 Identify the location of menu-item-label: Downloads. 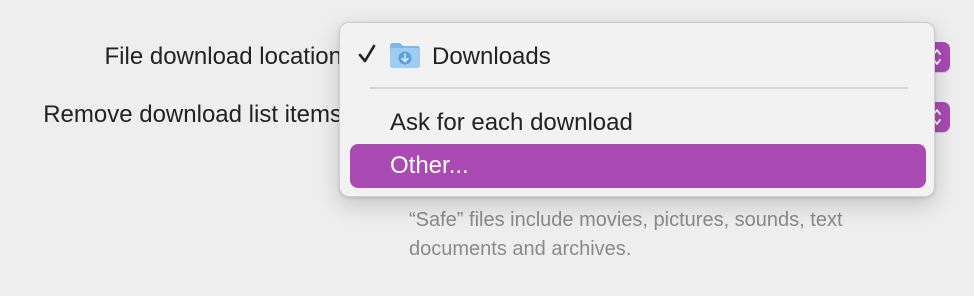
(491, 56).